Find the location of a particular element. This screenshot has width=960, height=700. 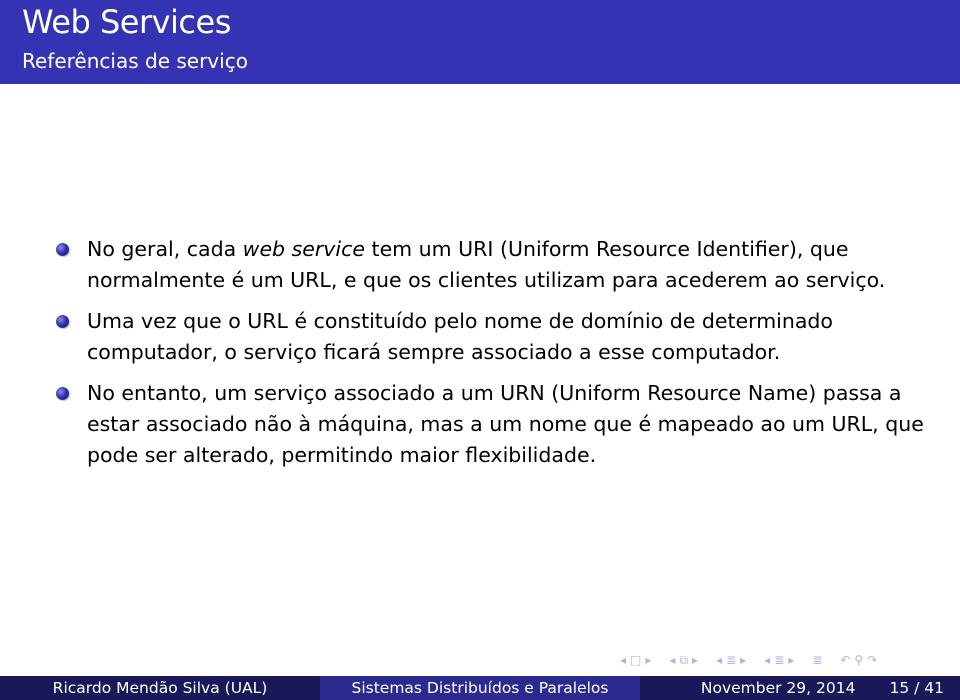

prev-document-icon: ◂ is located at coordinates (767, 660).